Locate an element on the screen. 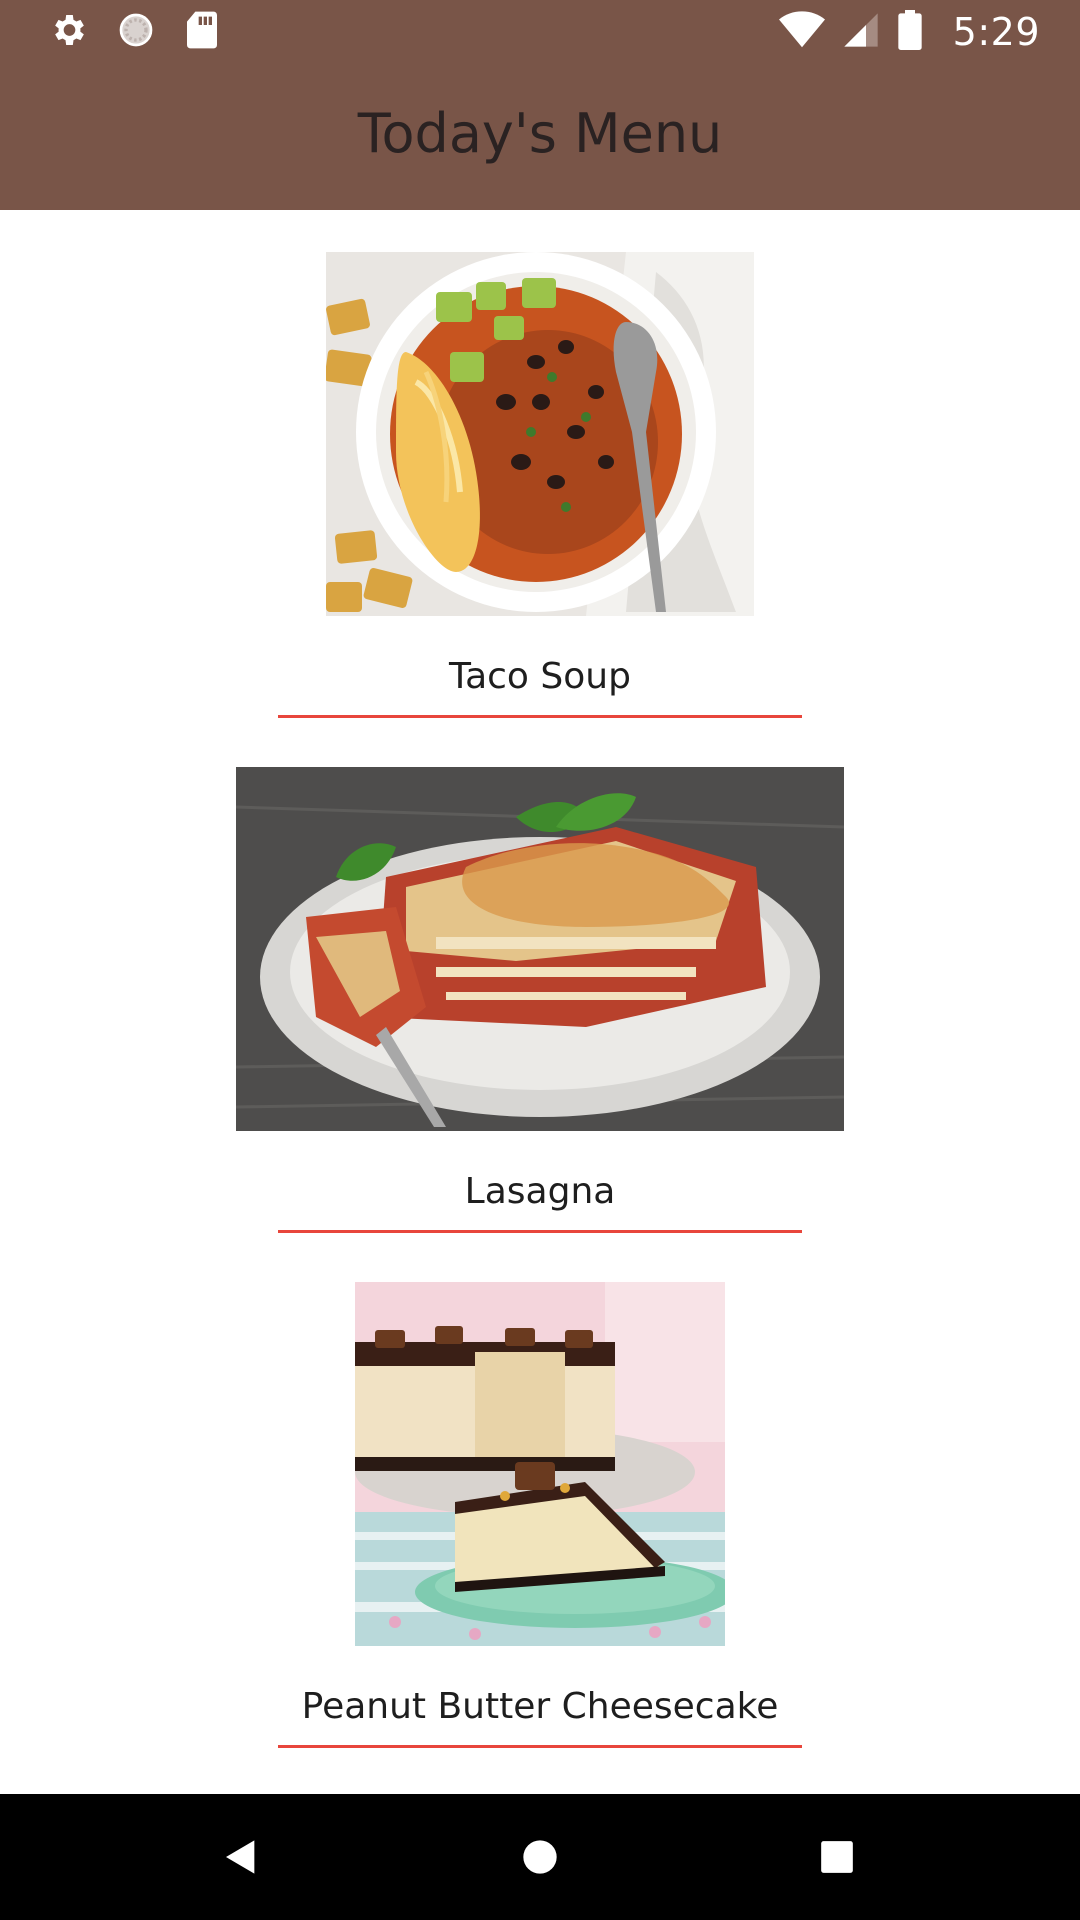  battery-icon is located at coordinates (910, 32).